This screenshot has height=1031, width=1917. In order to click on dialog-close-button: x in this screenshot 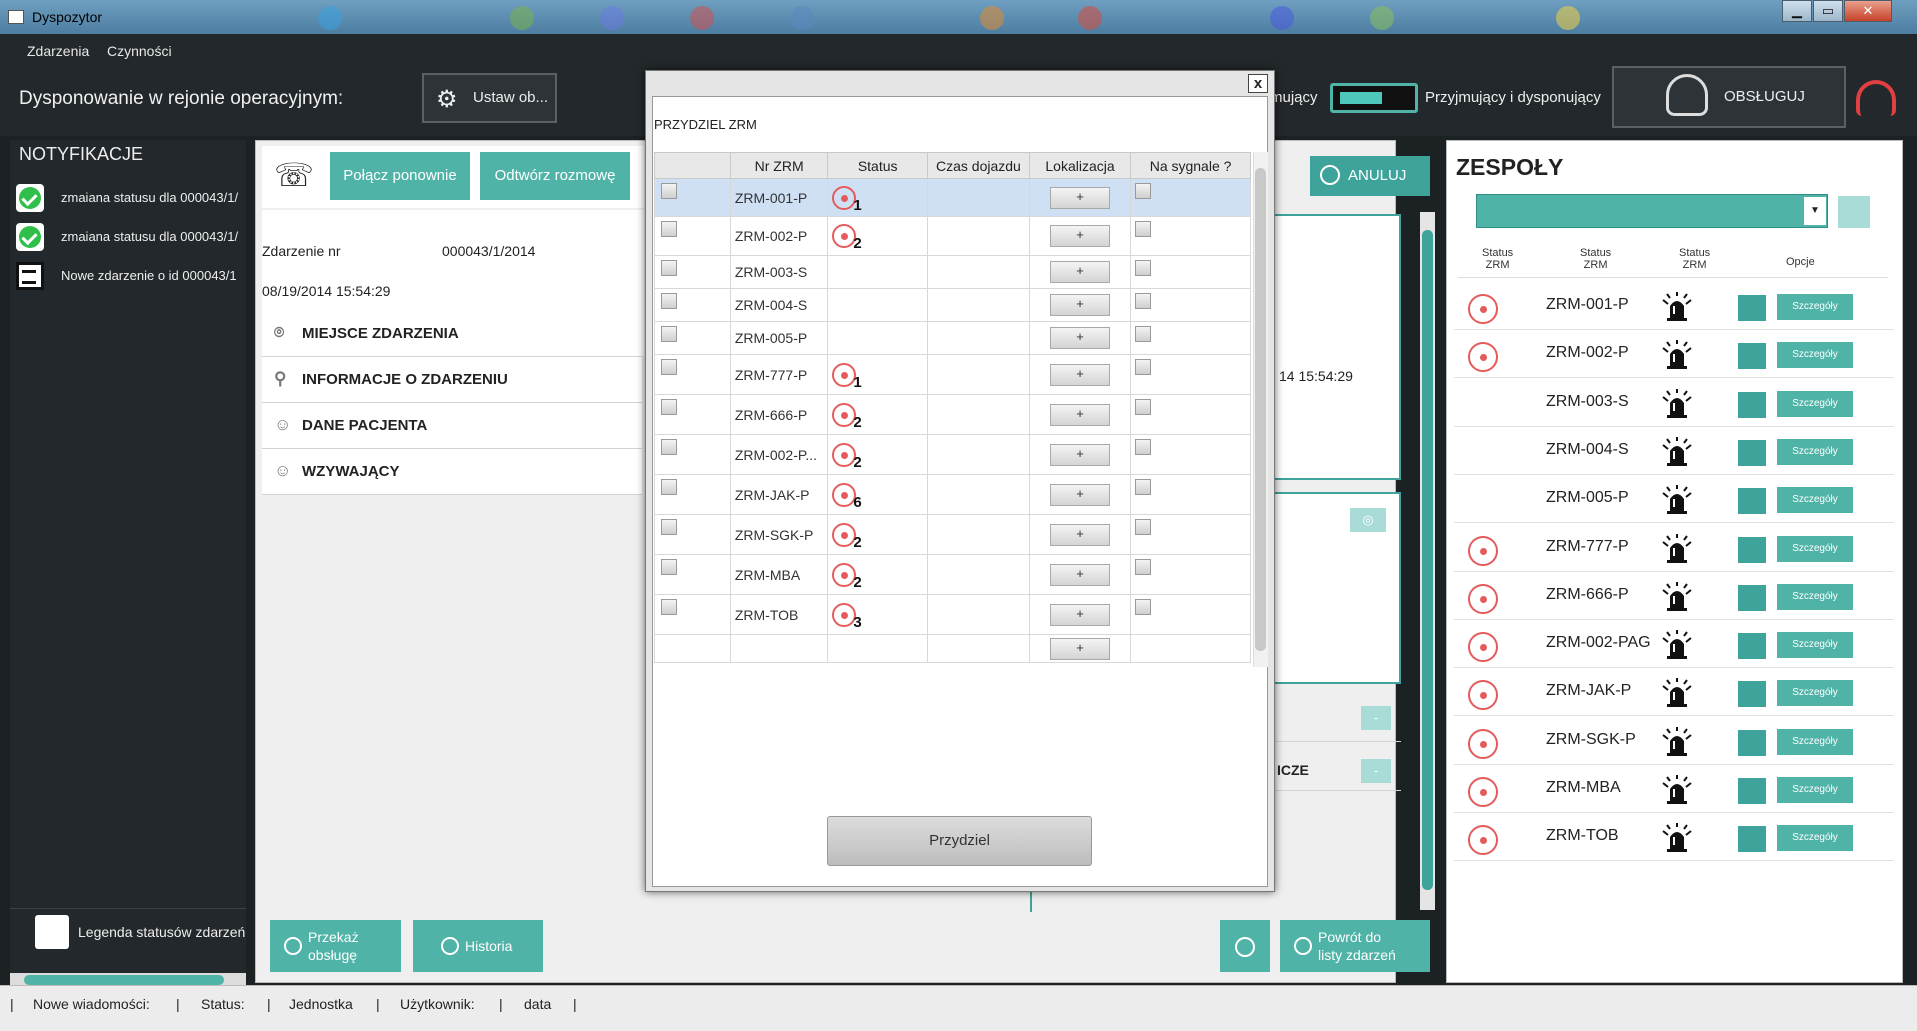, I will do `click(1258, 83)`.